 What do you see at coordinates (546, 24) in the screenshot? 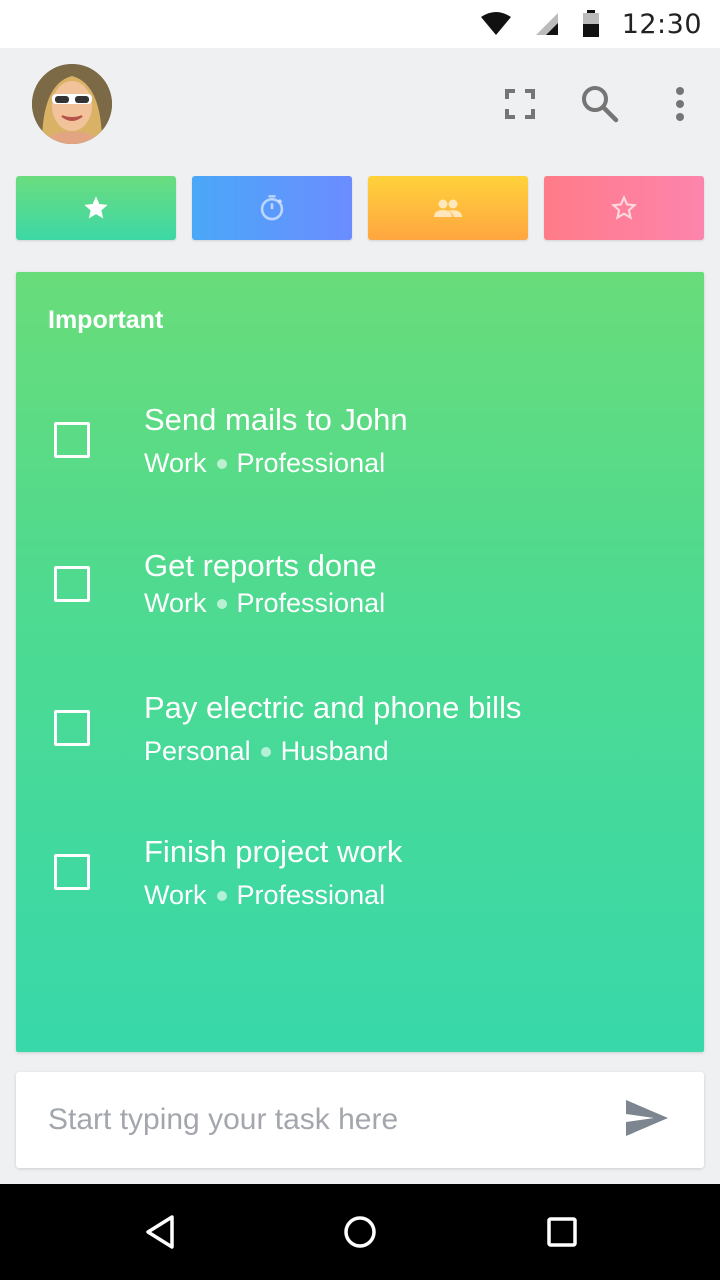
I see `signal-icon` at bounding box center [546, 24].